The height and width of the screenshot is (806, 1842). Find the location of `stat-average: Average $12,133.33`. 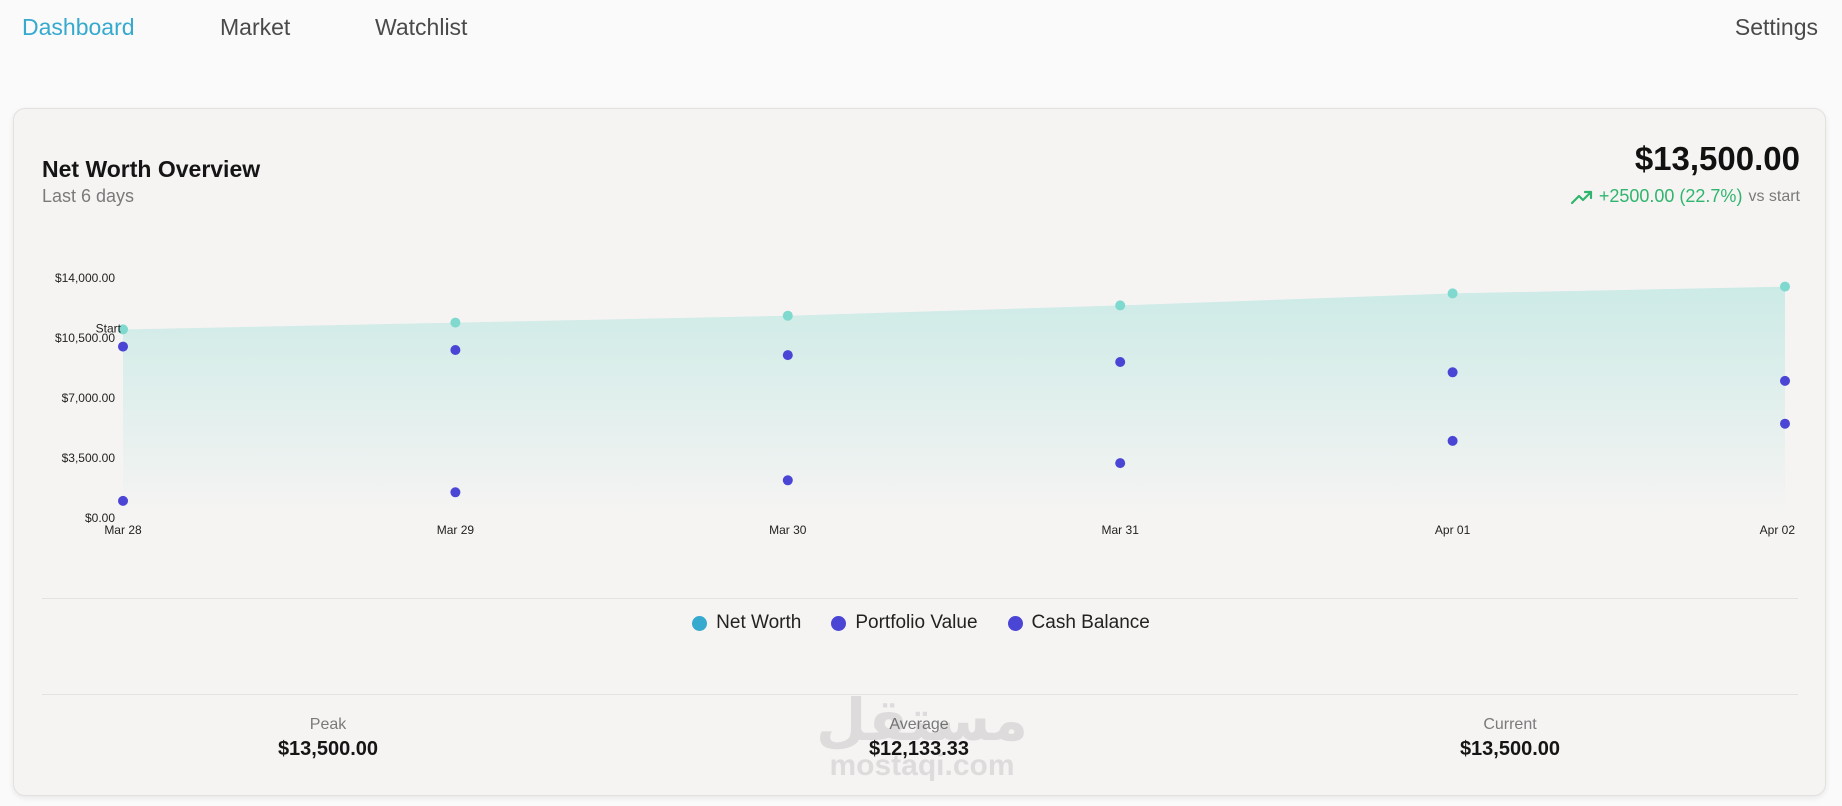

stat-average: Average $12,133.33 is located at coordinates (919, 738).